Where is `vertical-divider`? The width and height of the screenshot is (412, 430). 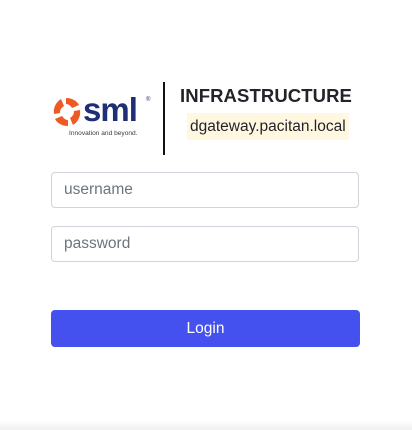 vertical-divider is located at coordinates (164, 118).